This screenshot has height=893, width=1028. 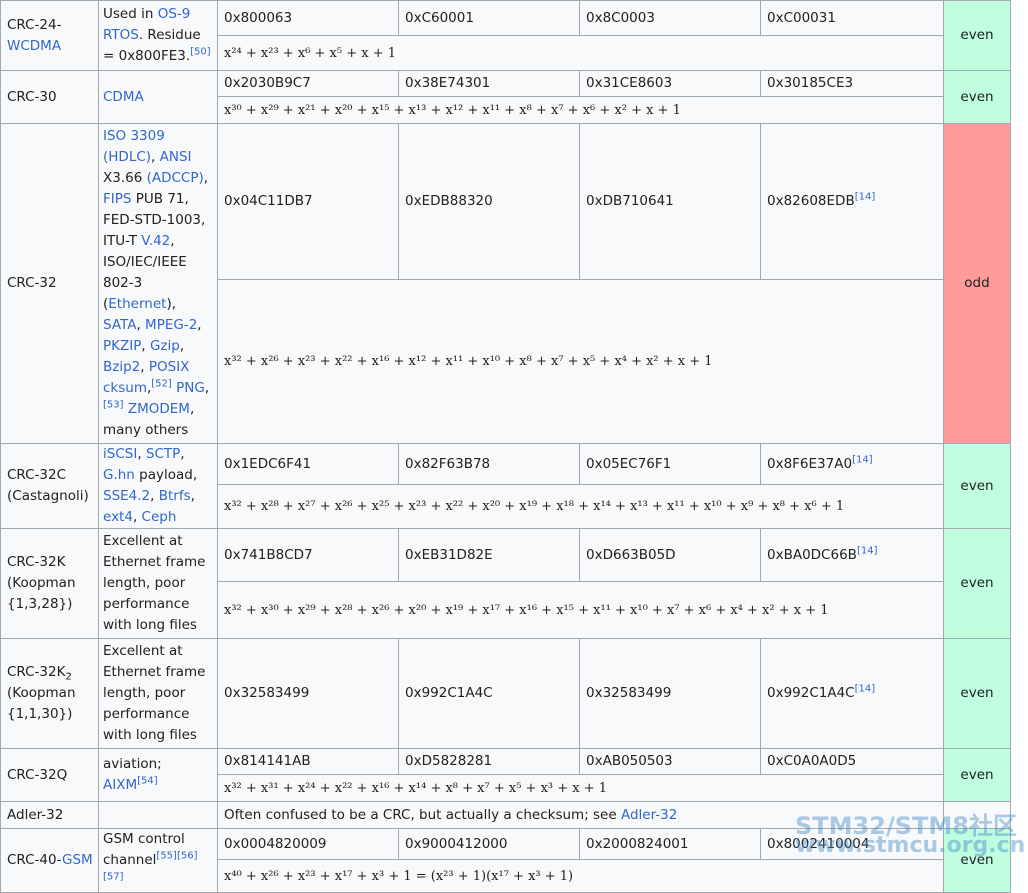 I want to click on use-link: POSIX, so click(x=169, y=367).